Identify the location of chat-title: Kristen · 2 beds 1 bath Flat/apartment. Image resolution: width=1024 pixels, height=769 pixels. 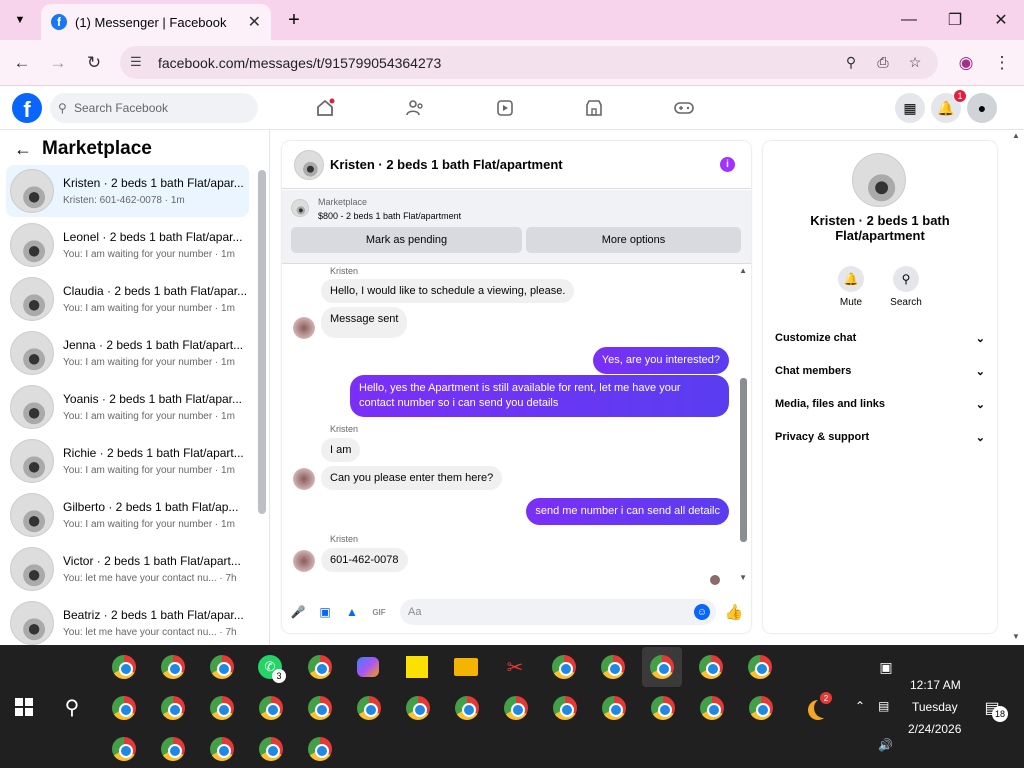
(446, 164).